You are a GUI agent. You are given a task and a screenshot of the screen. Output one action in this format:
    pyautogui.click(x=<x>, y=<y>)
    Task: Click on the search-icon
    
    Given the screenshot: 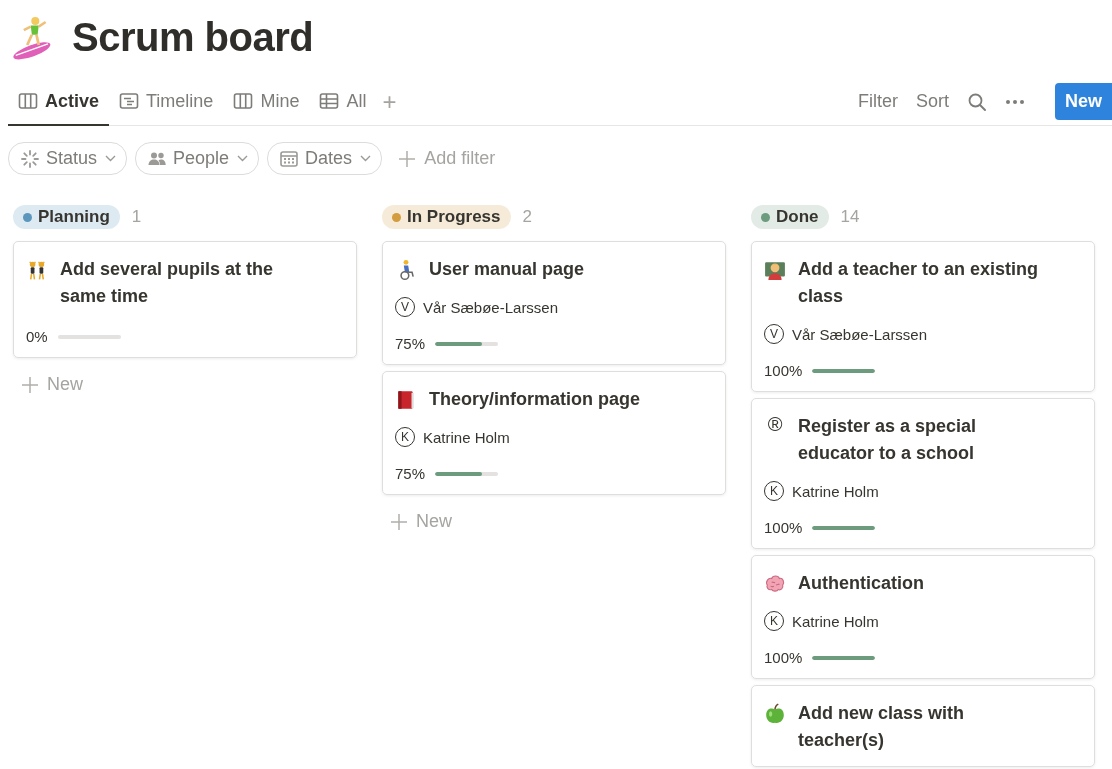 What is the action you would take?
    pyautogui.click(x=977, y=101)
    